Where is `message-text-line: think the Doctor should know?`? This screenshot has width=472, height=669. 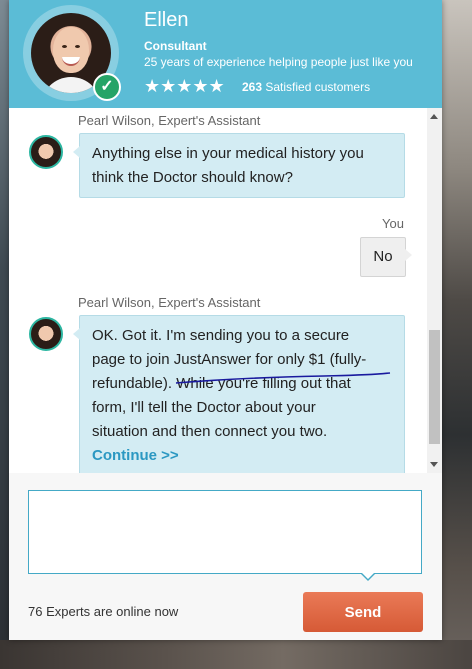
message-text-line: think the Doctor should know? is located at coordinates (192, 177).